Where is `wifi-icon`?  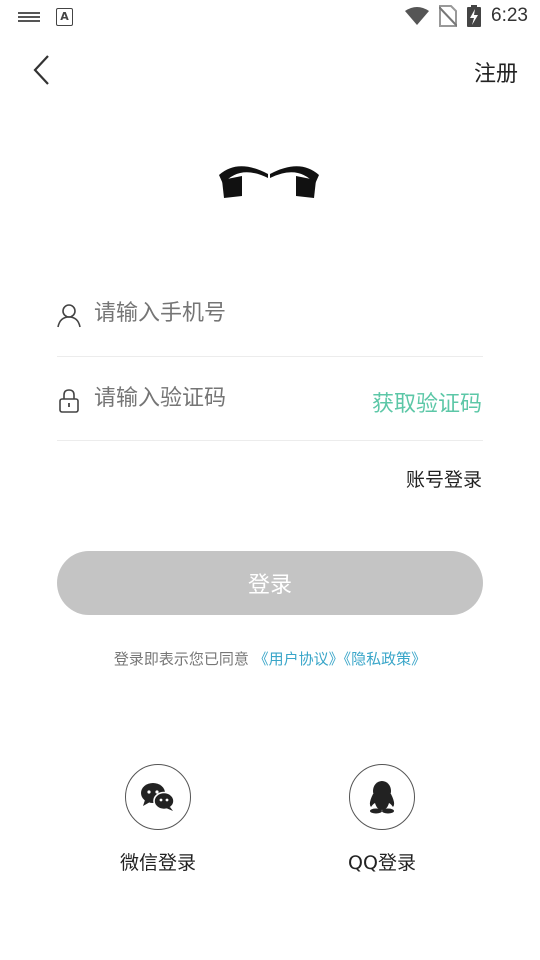 wifi-icon is located at coordinates (417, 16).